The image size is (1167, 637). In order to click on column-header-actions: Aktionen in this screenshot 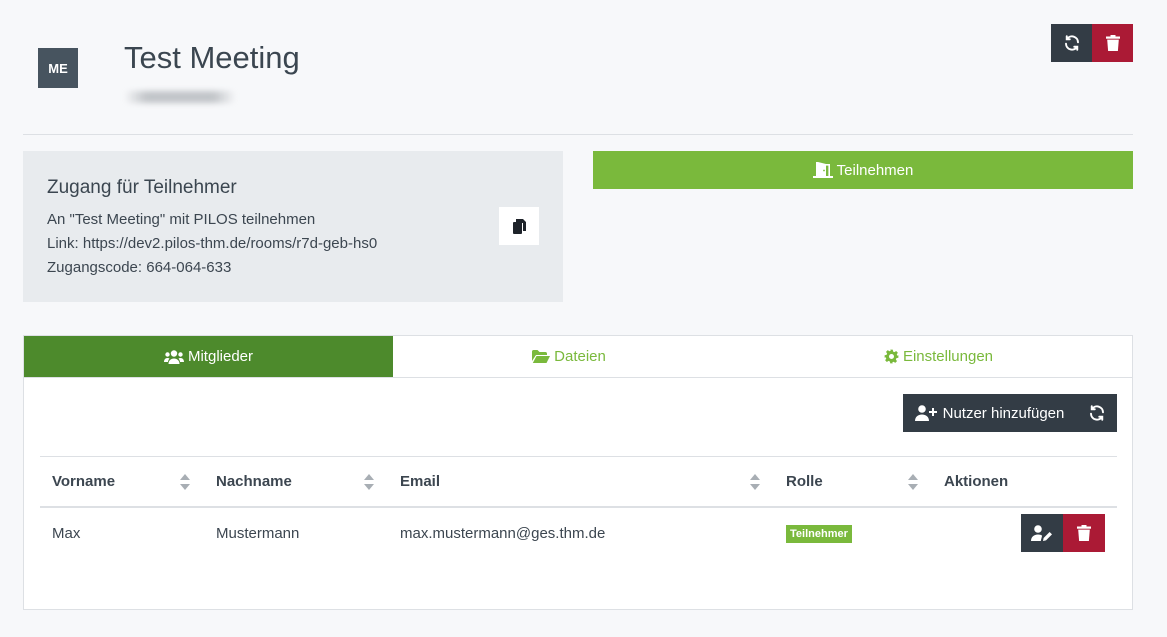, I will do `click(1024, 482)`.